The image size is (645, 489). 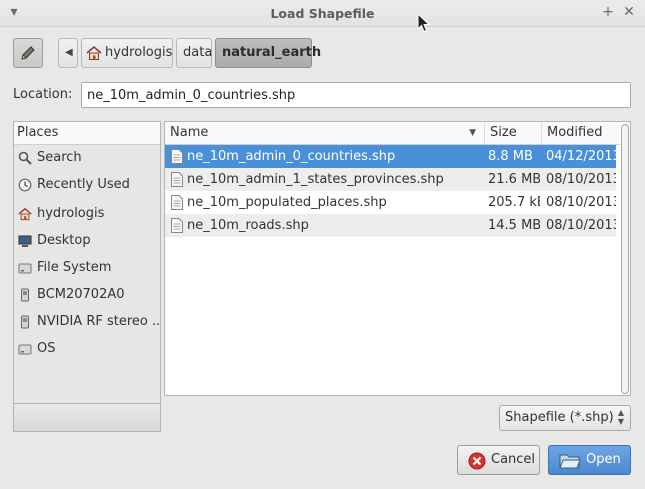 I want to click on column-header-modified: Modified, so click(x=581, y=133).